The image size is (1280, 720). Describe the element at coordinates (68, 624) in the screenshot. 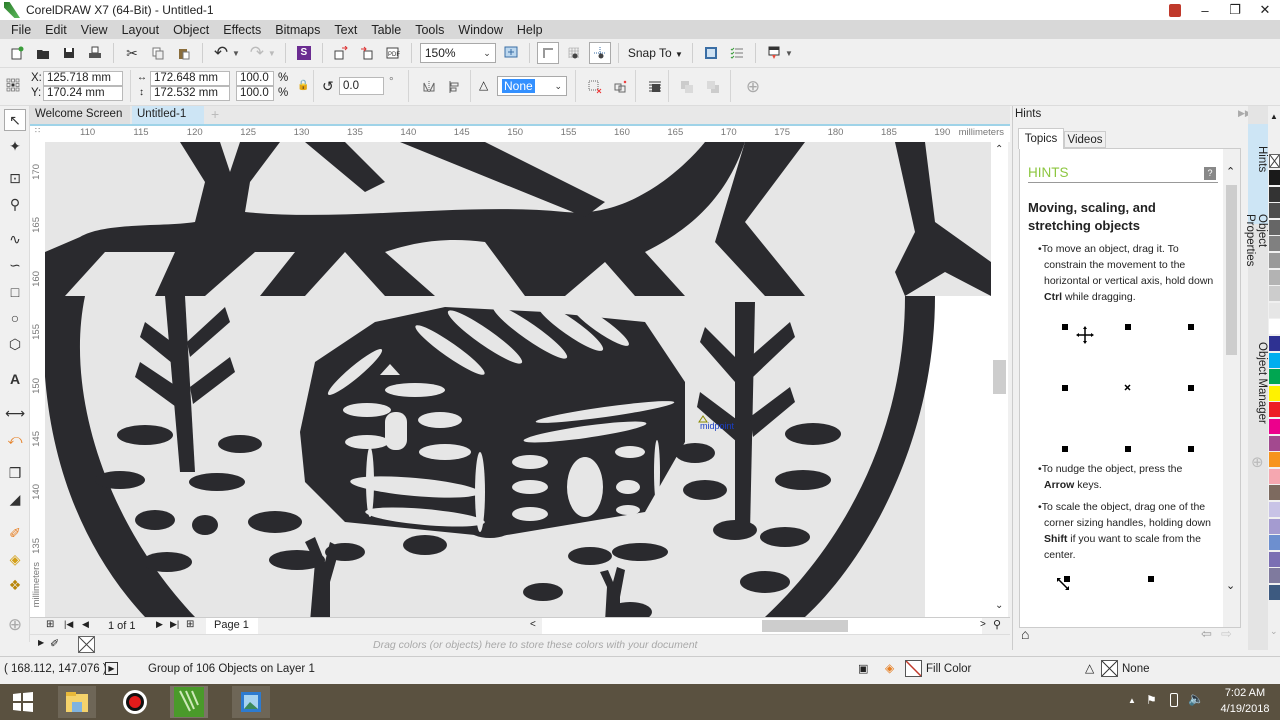

I see `first-page-icon: |◀` at that location.